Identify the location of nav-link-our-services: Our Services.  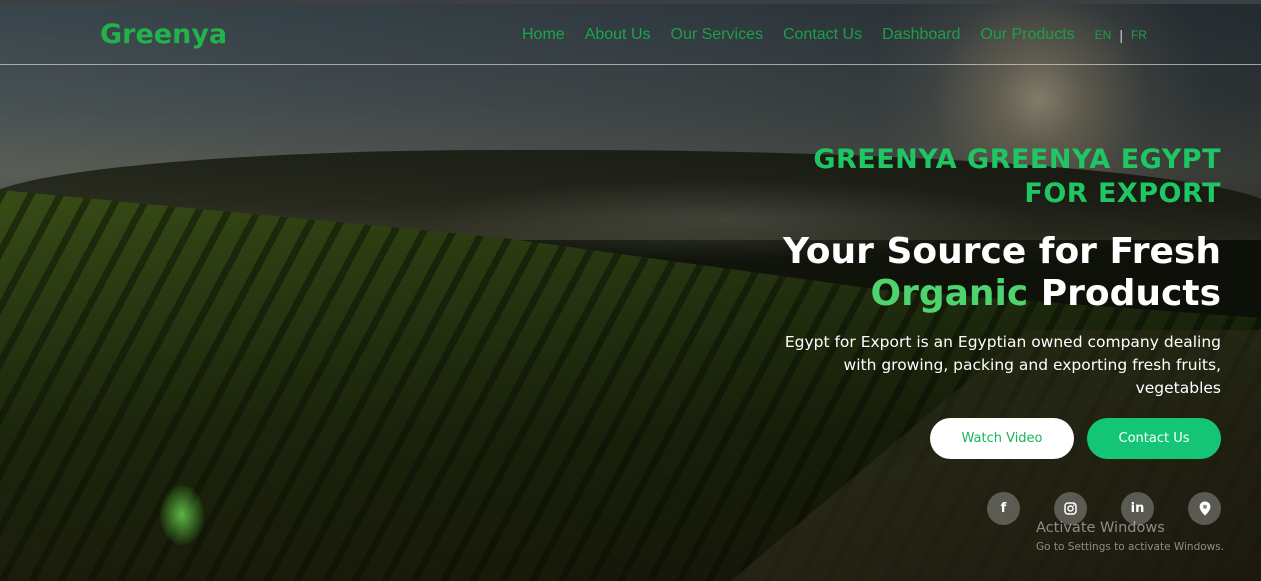
(717, 35).